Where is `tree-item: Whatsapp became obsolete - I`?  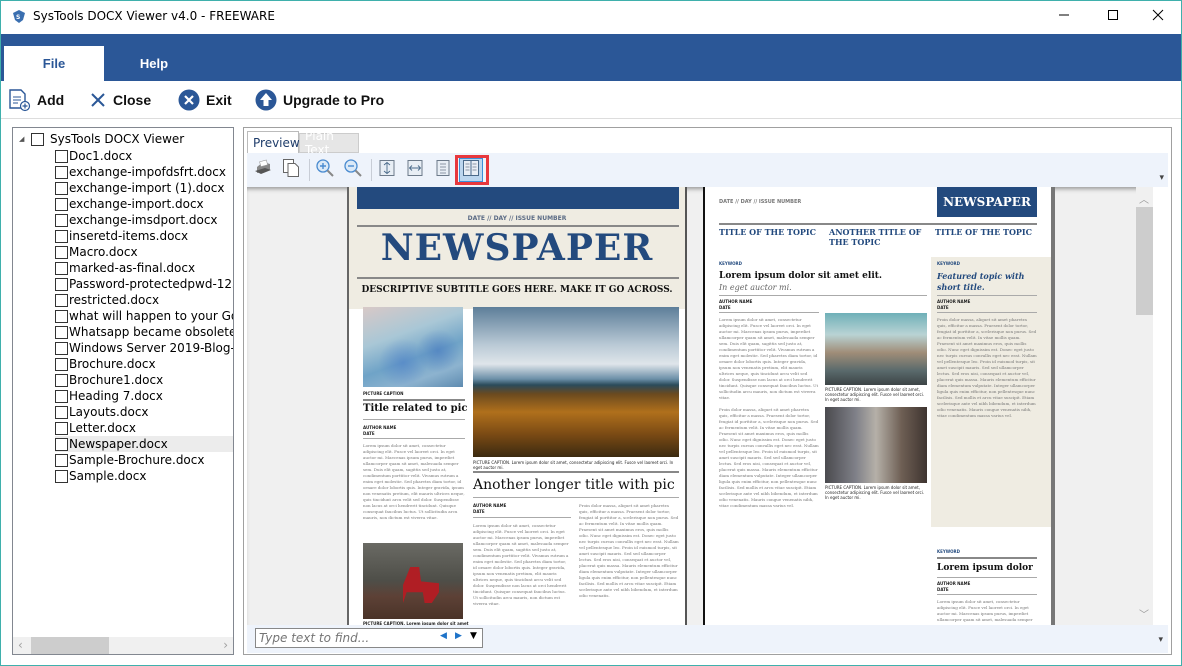
tree-item: Whatsapp became obsolete - I is located at coordinates (144, 332).